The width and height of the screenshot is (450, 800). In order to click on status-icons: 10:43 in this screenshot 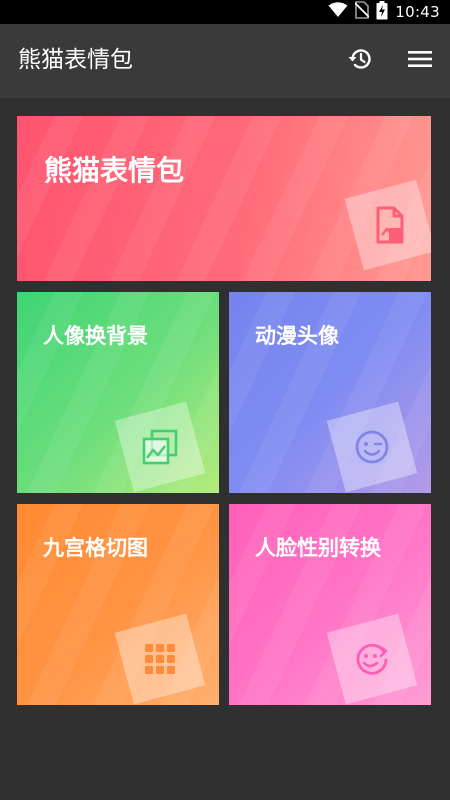, I will do `click(384, 12)`.